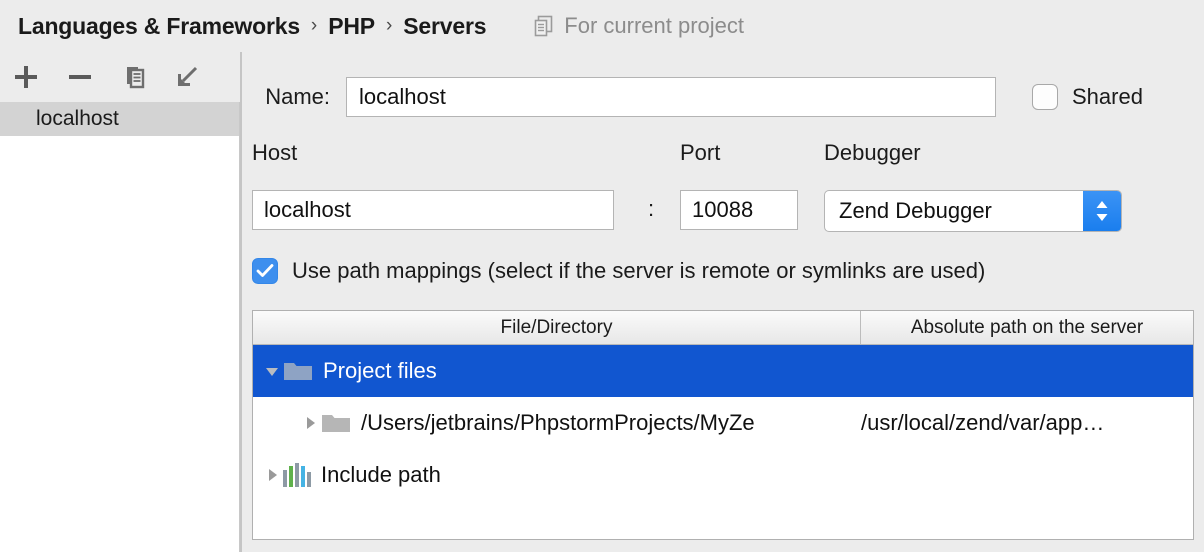  Describe the element at coordinates (739, 210) in the screenshot. I see `port-input: 10088` at that location.